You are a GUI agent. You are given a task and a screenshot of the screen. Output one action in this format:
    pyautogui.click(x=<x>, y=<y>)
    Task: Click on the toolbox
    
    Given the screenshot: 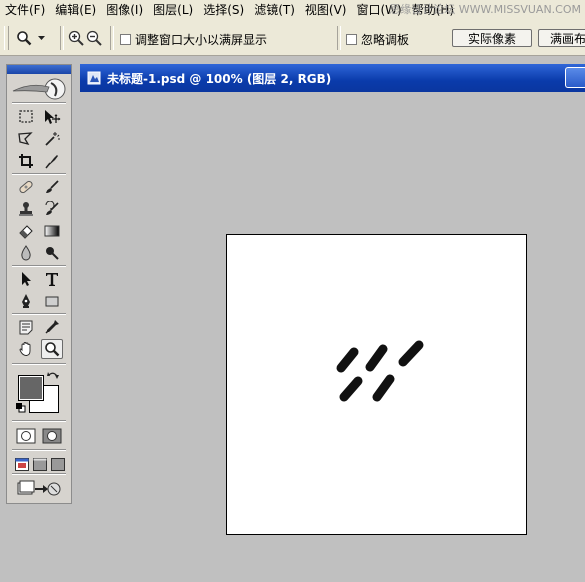 What is the action you would take?
    pyautogui.click(x=39, y=284)
    